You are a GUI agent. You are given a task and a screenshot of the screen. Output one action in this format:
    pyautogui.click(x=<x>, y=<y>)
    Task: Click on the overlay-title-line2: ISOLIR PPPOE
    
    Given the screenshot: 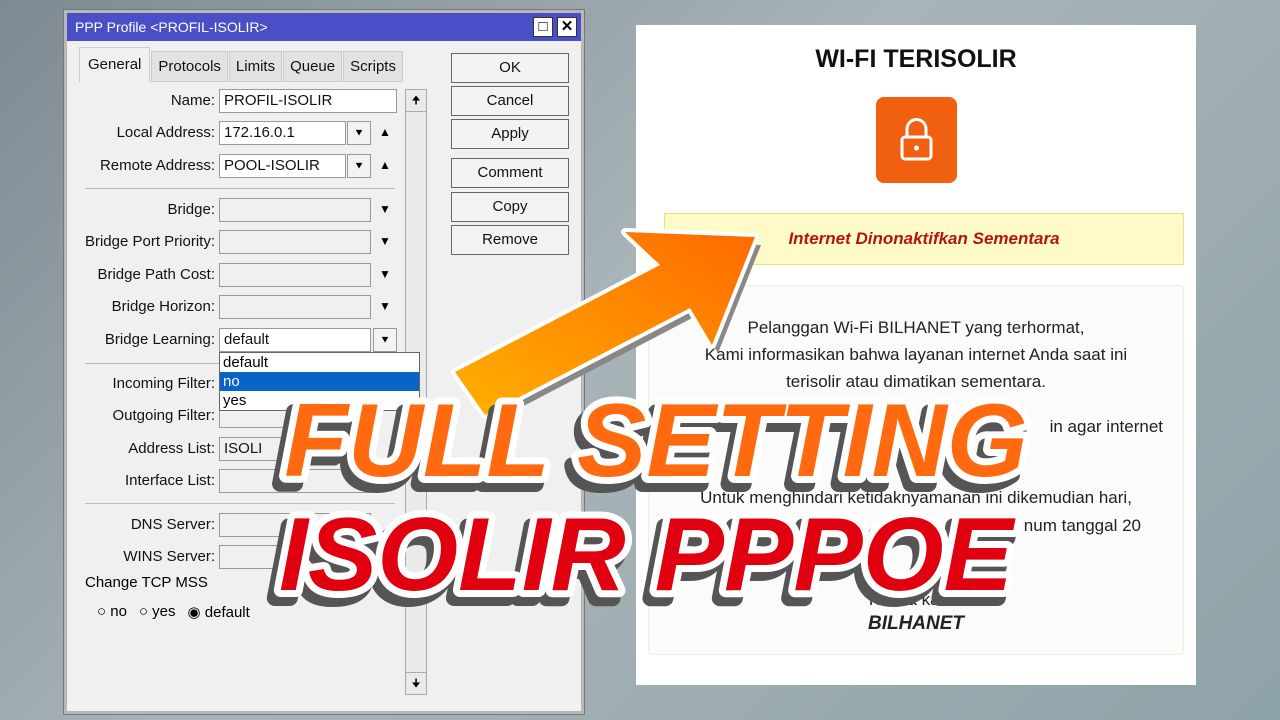 What is the action you would take?
    pyautogui.click(x=647, y=555)
    